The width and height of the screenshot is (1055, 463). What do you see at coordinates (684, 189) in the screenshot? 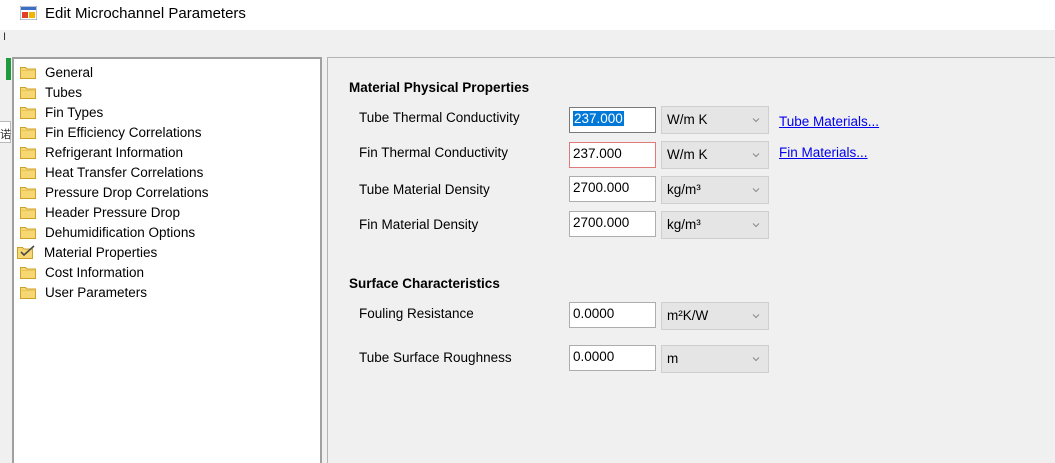
I see `tube-density-unit: kg/m³` at bounding box center [684, 189].